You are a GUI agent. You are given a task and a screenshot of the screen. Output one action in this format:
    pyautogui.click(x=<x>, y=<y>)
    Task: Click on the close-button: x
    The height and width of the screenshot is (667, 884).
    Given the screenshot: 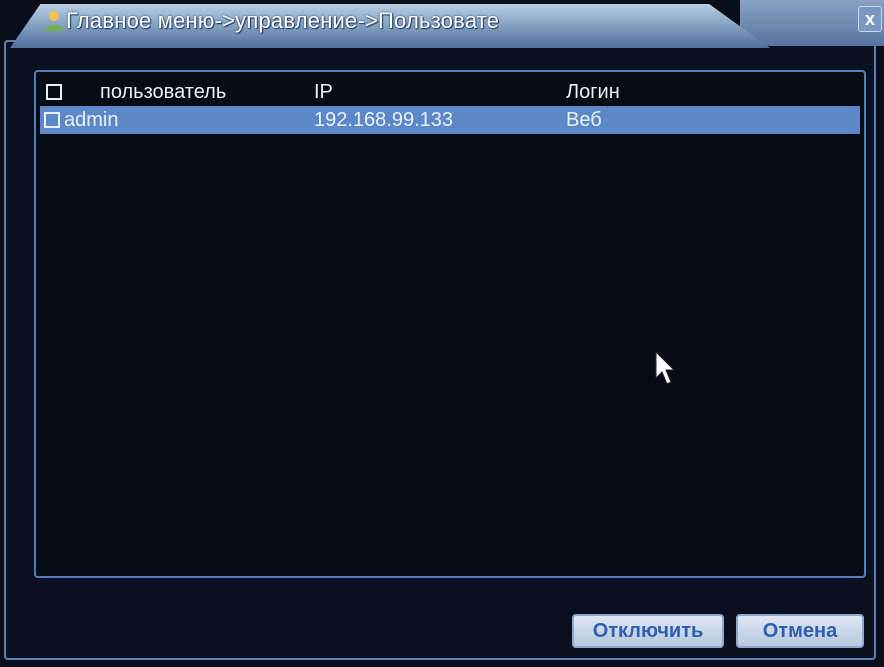 What is the action you would take?
    pyautogui.click(x=870, y=19)
    